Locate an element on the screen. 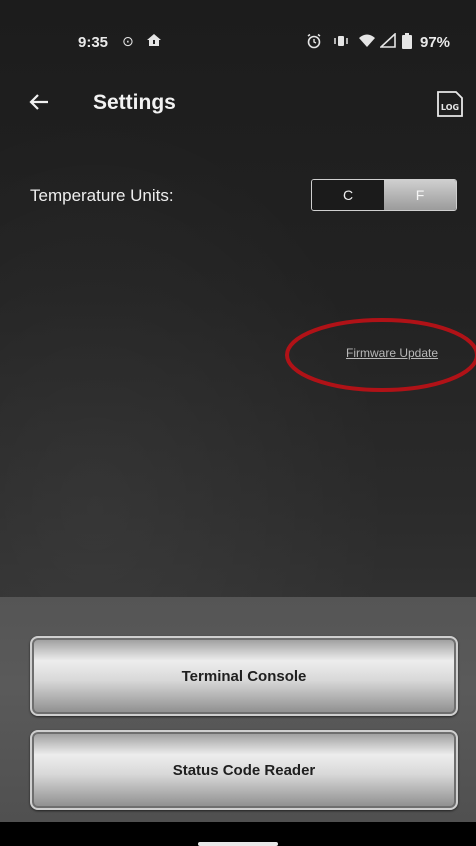  temperature-units-label: Temperature Units: is located at coordinates (102, 195).